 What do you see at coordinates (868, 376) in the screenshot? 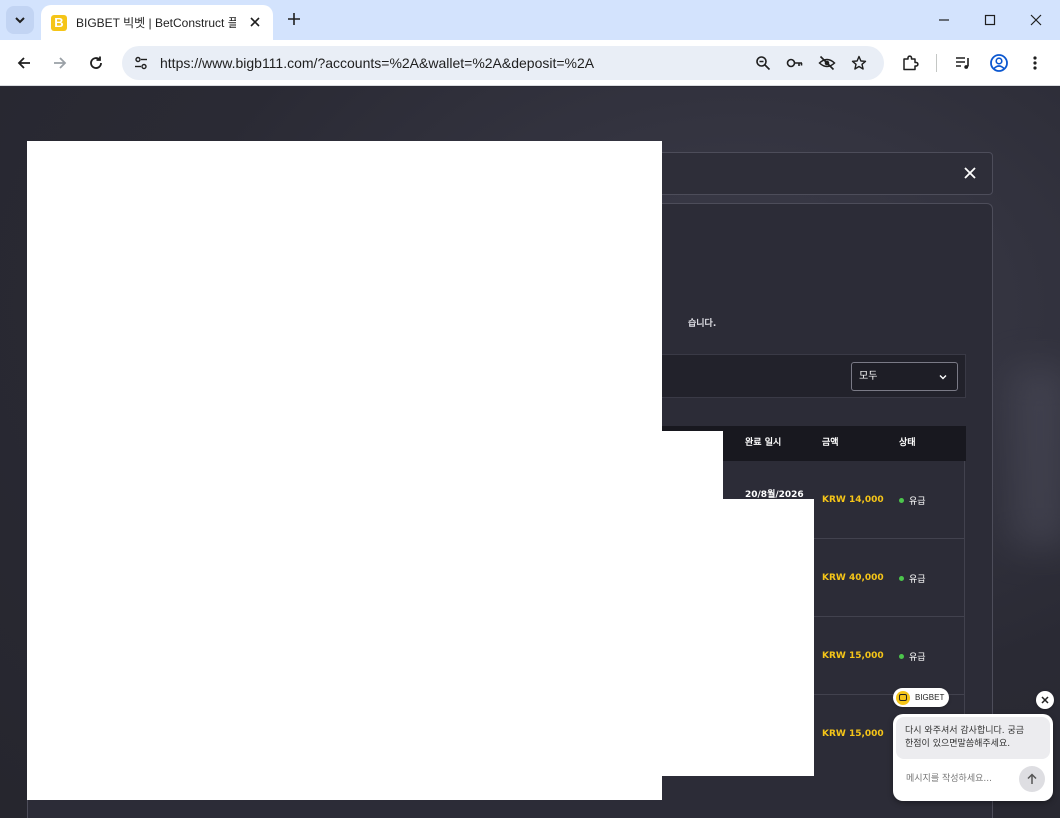
I see `status-filter-value: 모두` at bounding box center [868, 376].